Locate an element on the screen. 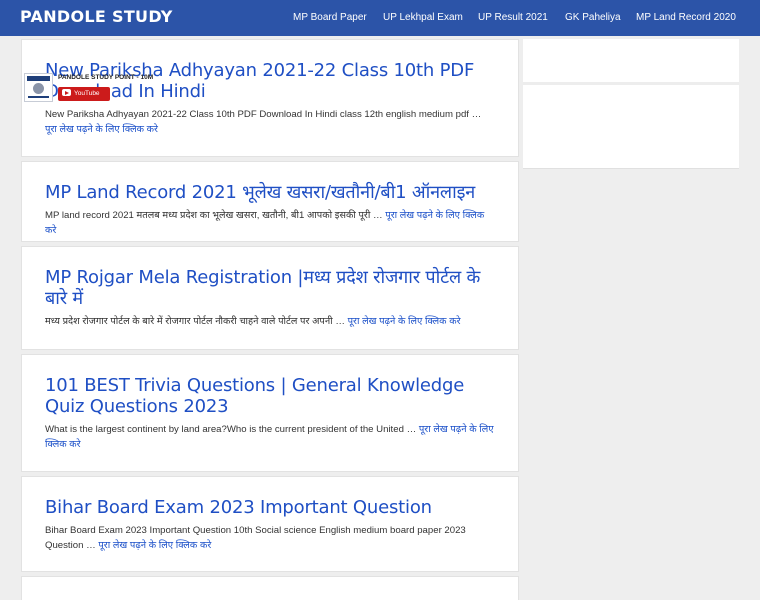 This screenshot has width=760, height=600. post-card is located at coordinates (270, 588).